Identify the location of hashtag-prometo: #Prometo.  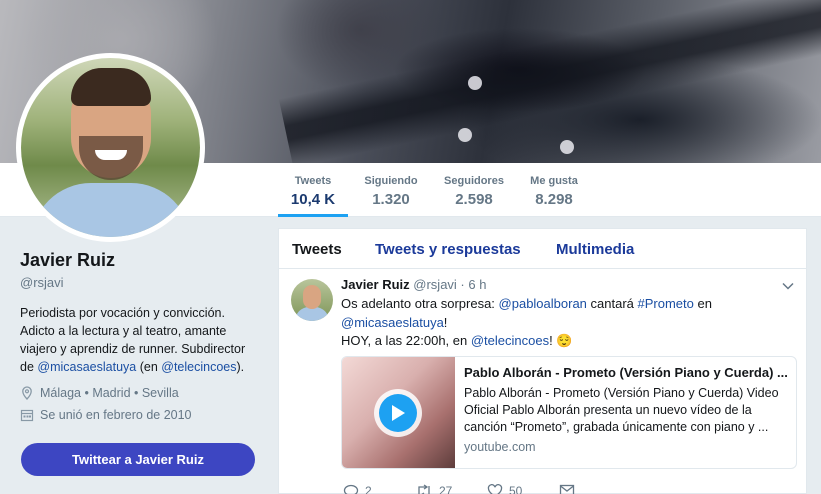
(666, 303).